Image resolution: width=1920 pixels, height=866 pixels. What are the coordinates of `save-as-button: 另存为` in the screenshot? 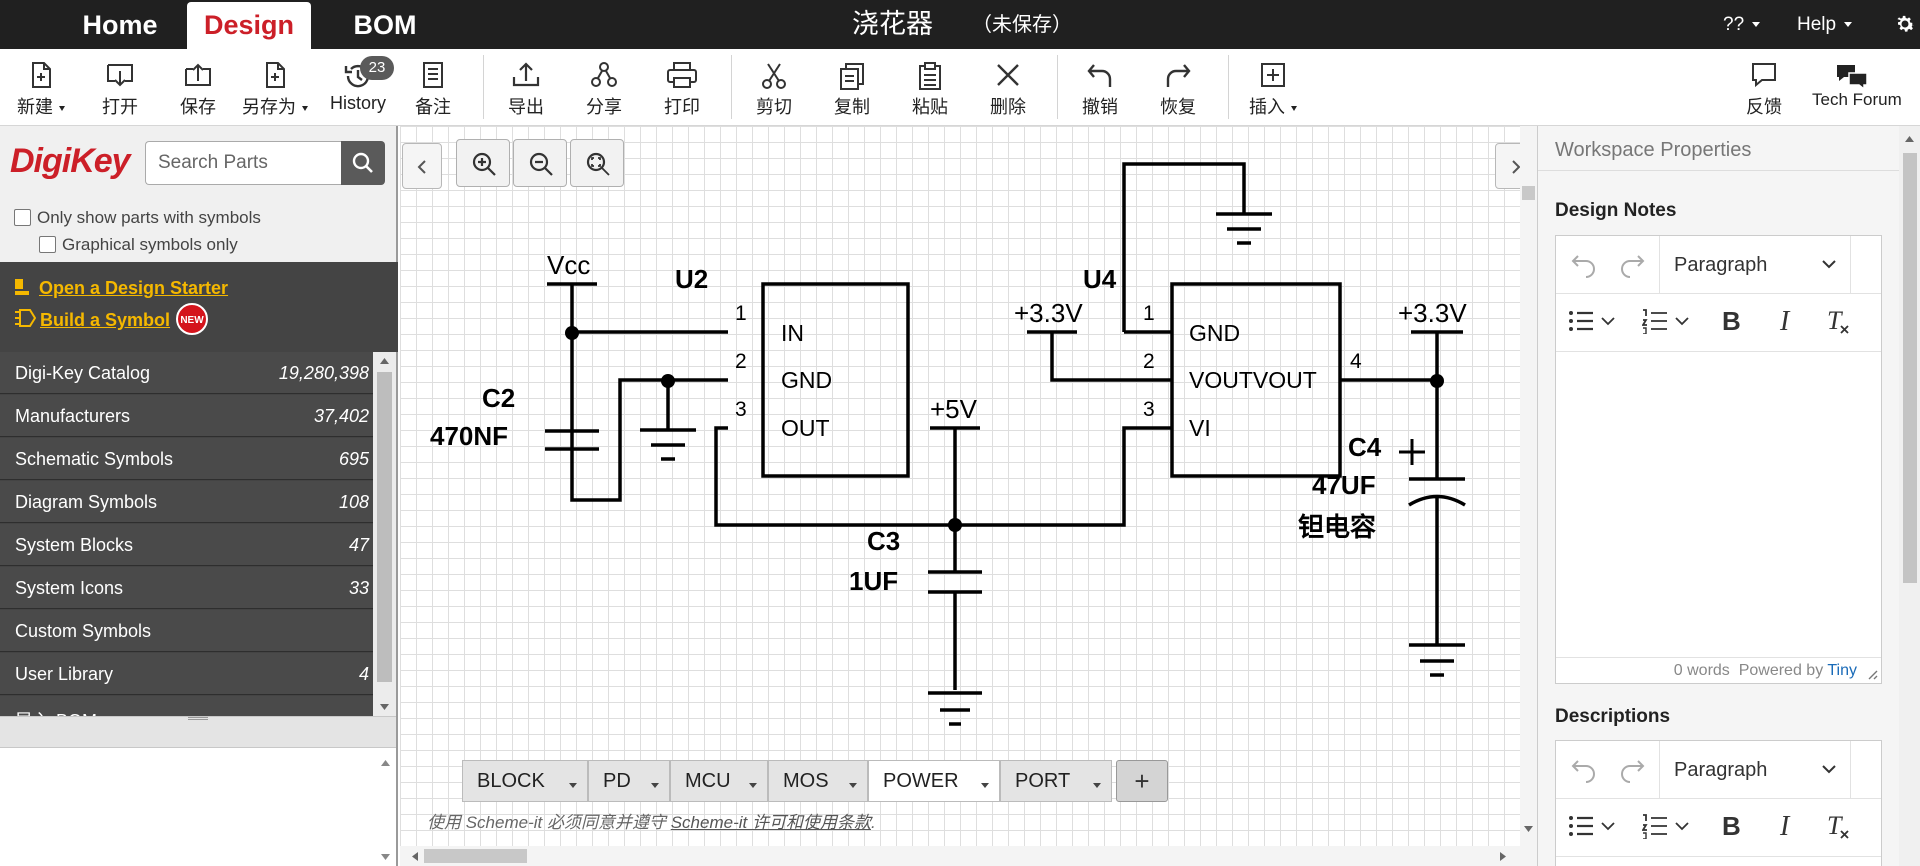 It's located at (275, 87).